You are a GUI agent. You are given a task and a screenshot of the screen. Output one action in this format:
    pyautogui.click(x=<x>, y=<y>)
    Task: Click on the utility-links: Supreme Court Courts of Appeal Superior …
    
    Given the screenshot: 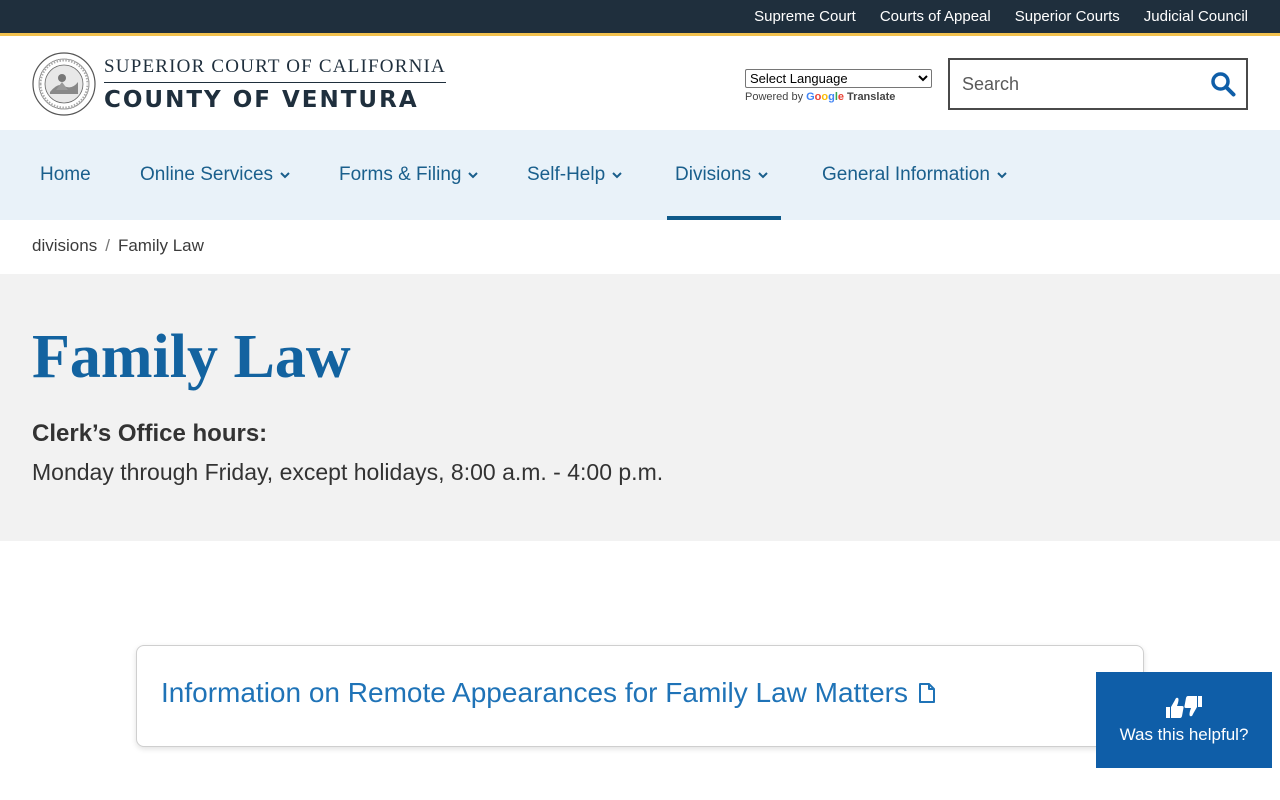 What is the action you would take?
    pyautogui.click(x=1001, y=16)
    